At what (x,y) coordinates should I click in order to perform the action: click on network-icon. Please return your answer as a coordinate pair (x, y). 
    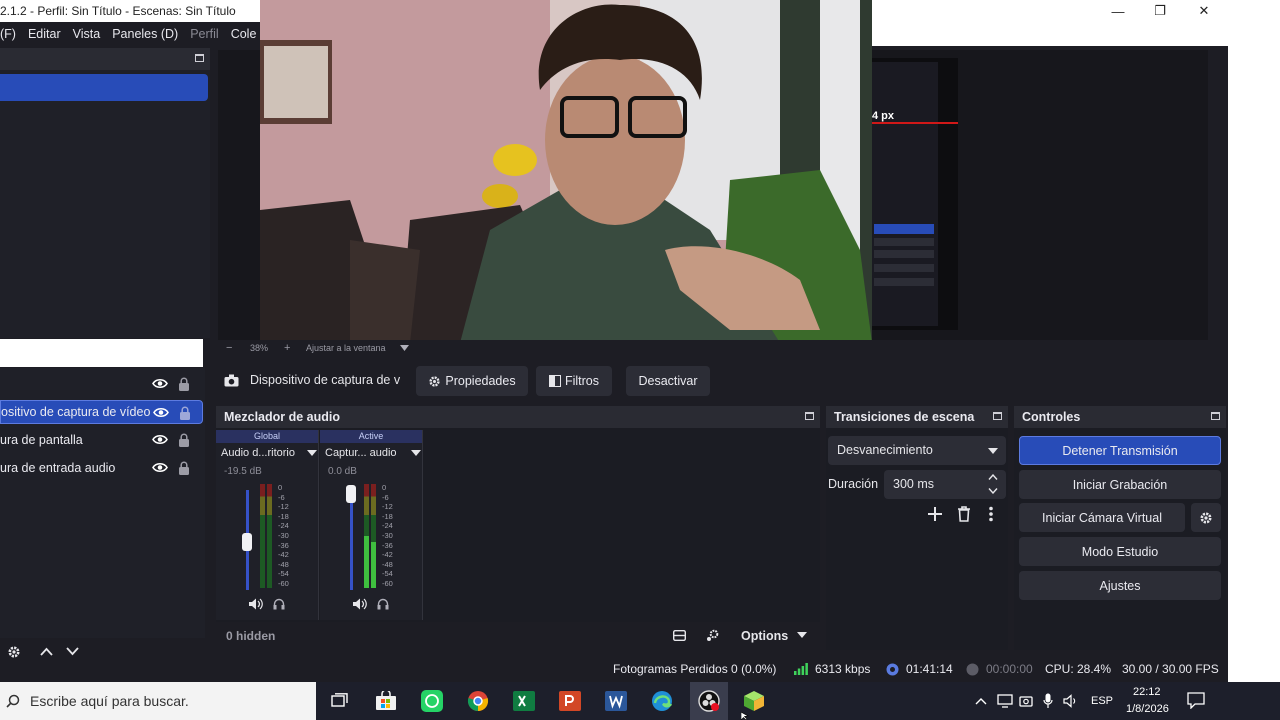
    Looking at the image, I should click on (1005, 701).